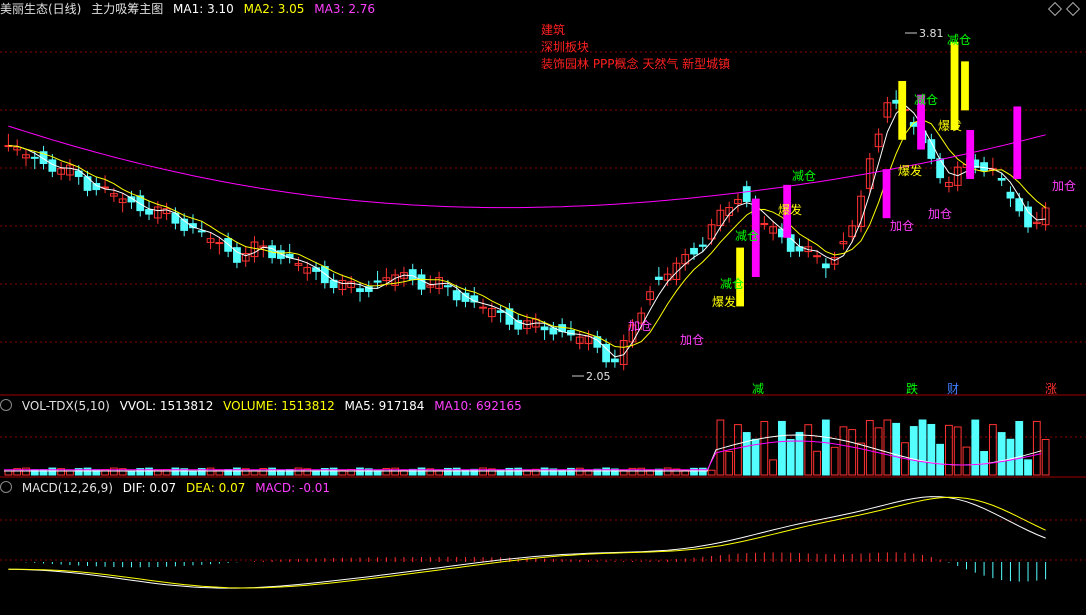 This screenshot has height=615, width=1086. What do you see at coordinates (758, 389) in the screenshot?
I see `bottom-marker: 减` at bounding box center [758, 389].